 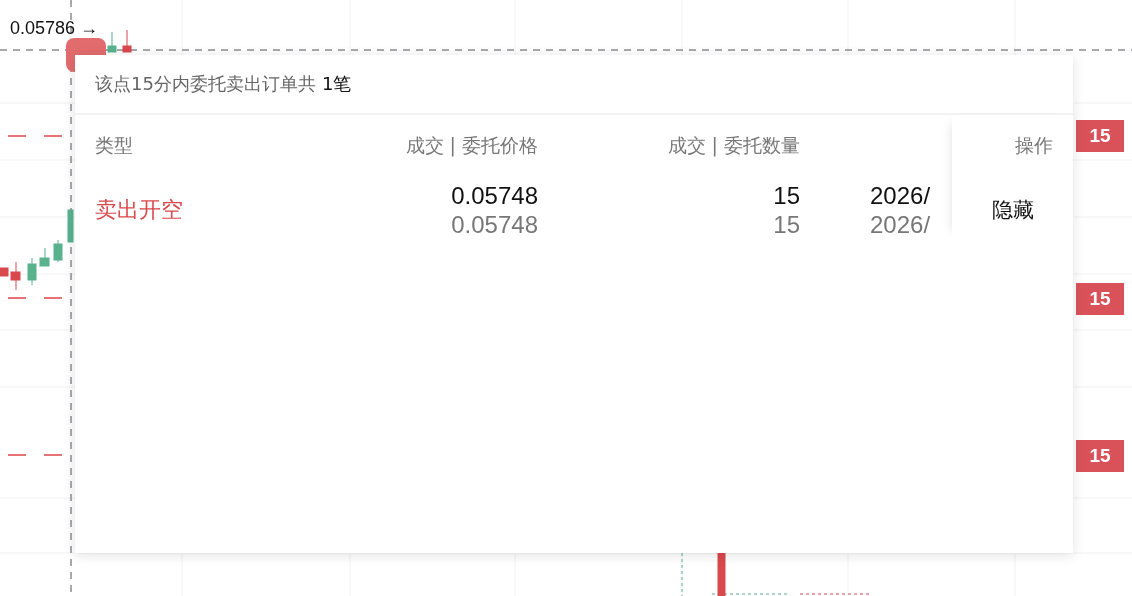 What do you see at coordinates (733, 145) in the screenshot?
I see `column-header: 成交 | 委托数量` at bounding box center [733, 145].